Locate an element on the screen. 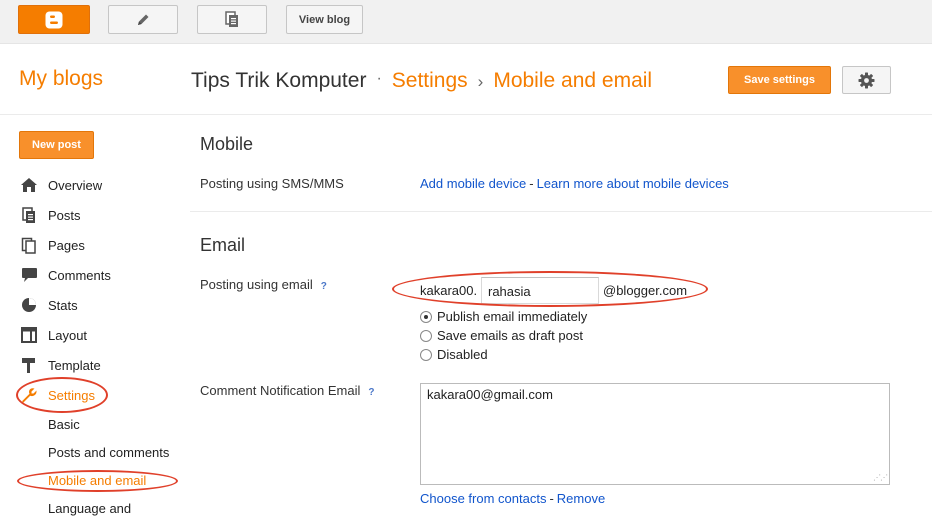 Image resolution: width=932 pixels, height=520 pixels. layout-icon is located at coordinates (29, 335).